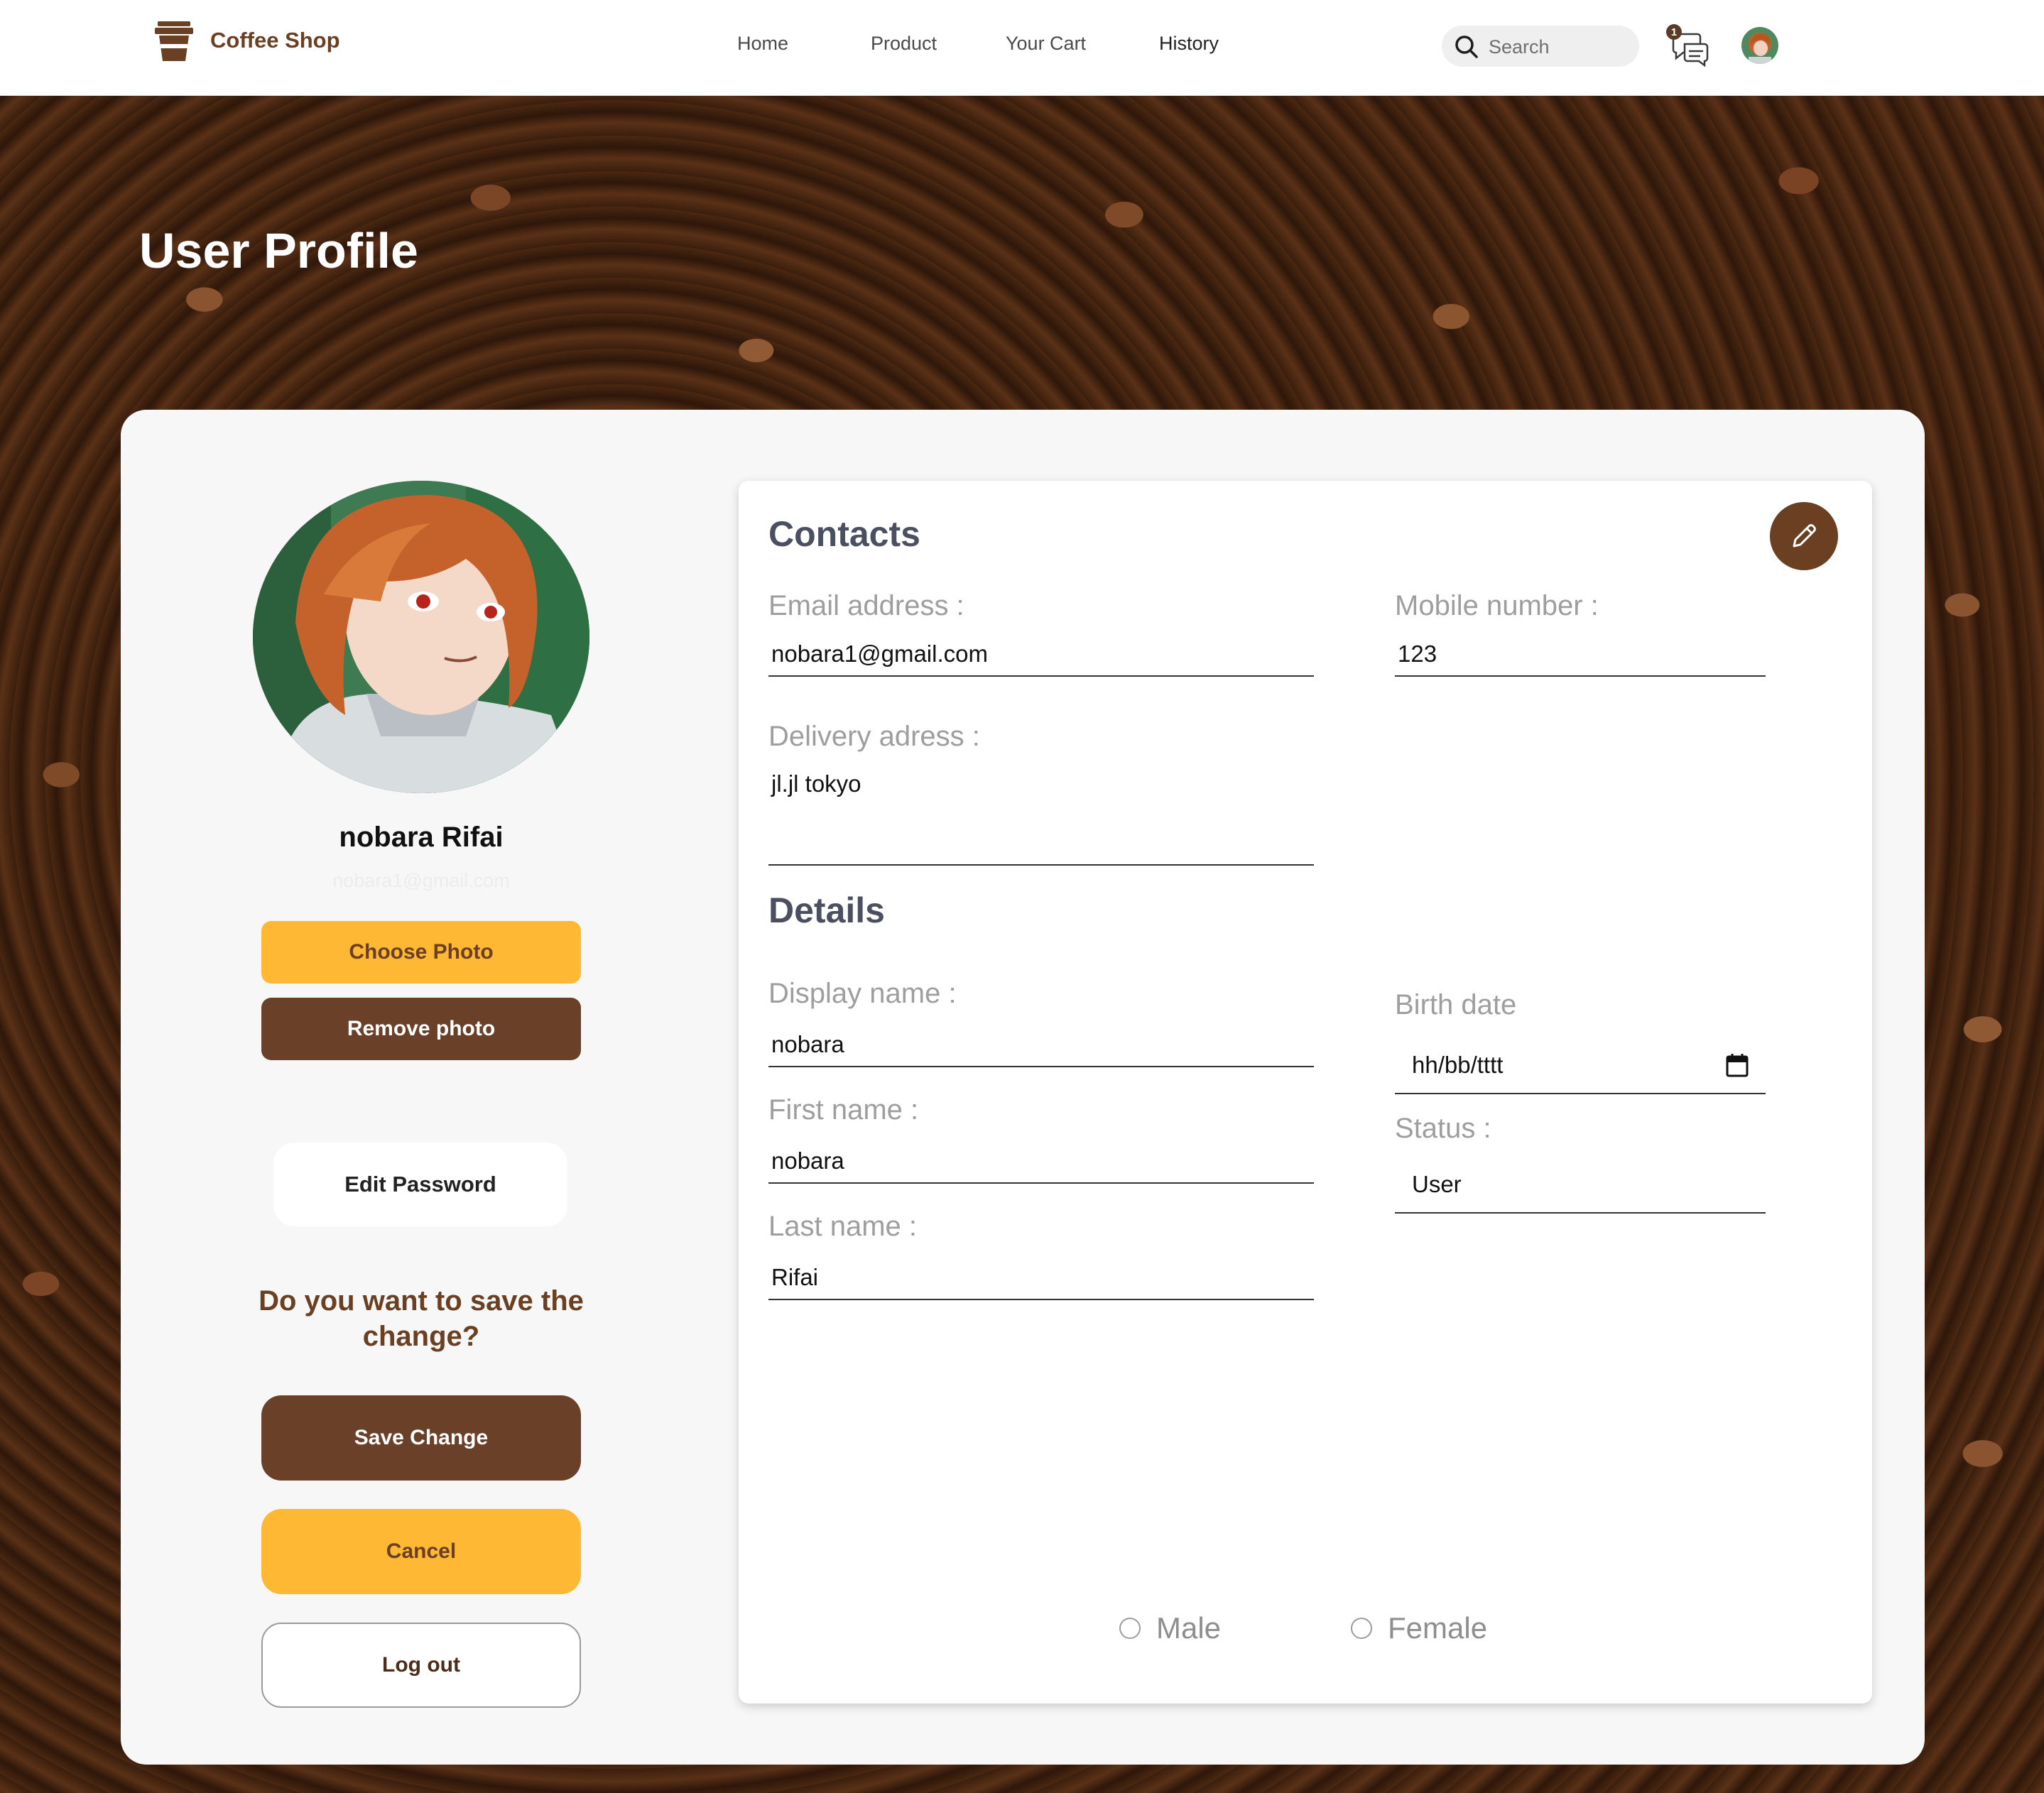  I want to click on first-name-label: First name :, so click(844, 1110).